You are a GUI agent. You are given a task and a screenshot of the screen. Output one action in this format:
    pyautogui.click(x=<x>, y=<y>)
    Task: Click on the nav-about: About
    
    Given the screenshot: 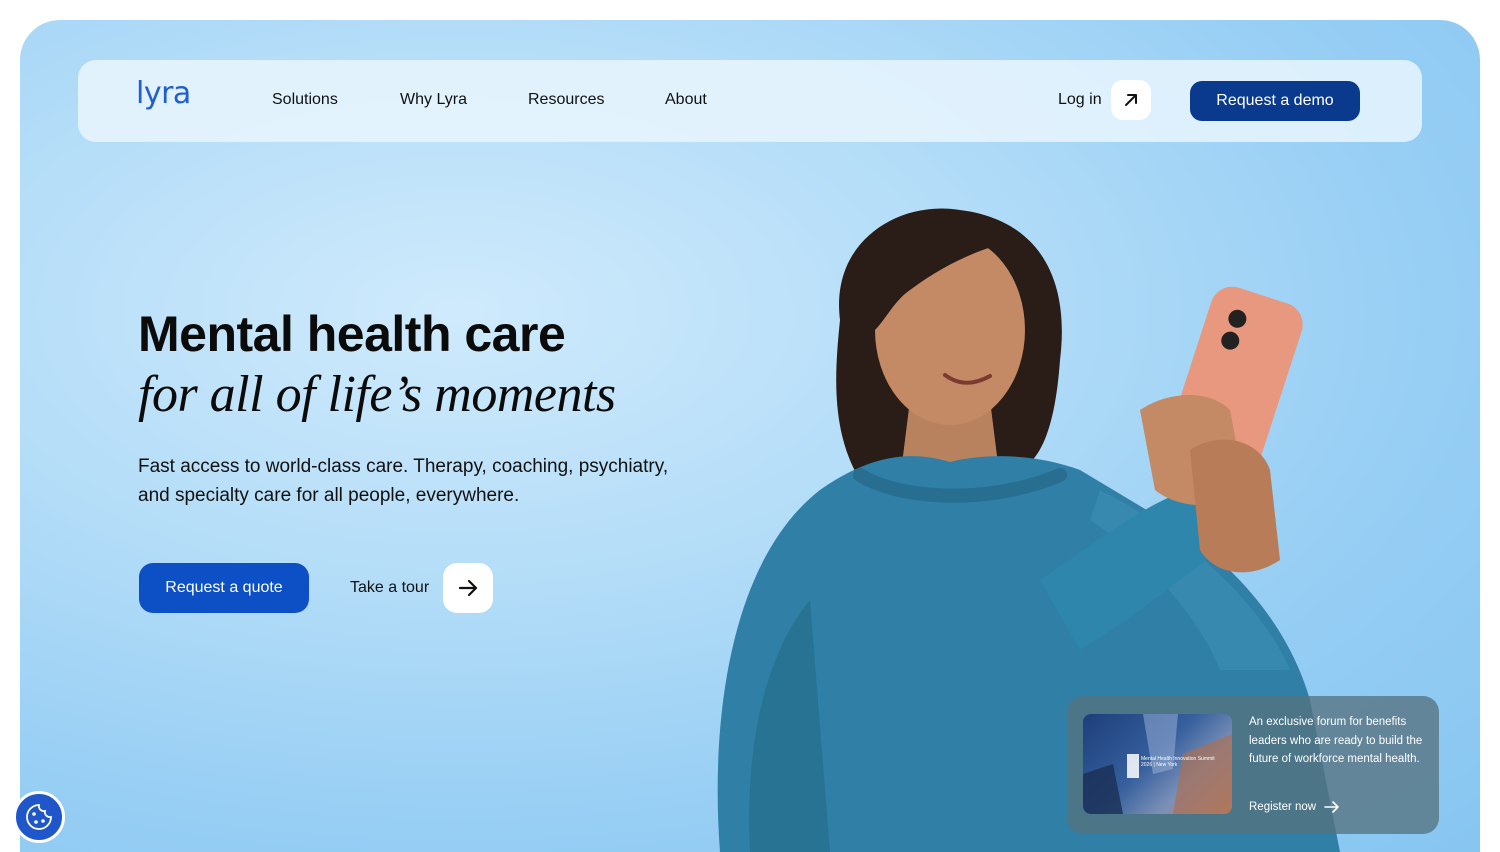 What is the action you would take?
    pyautogui.click(x=686, y=100)
    